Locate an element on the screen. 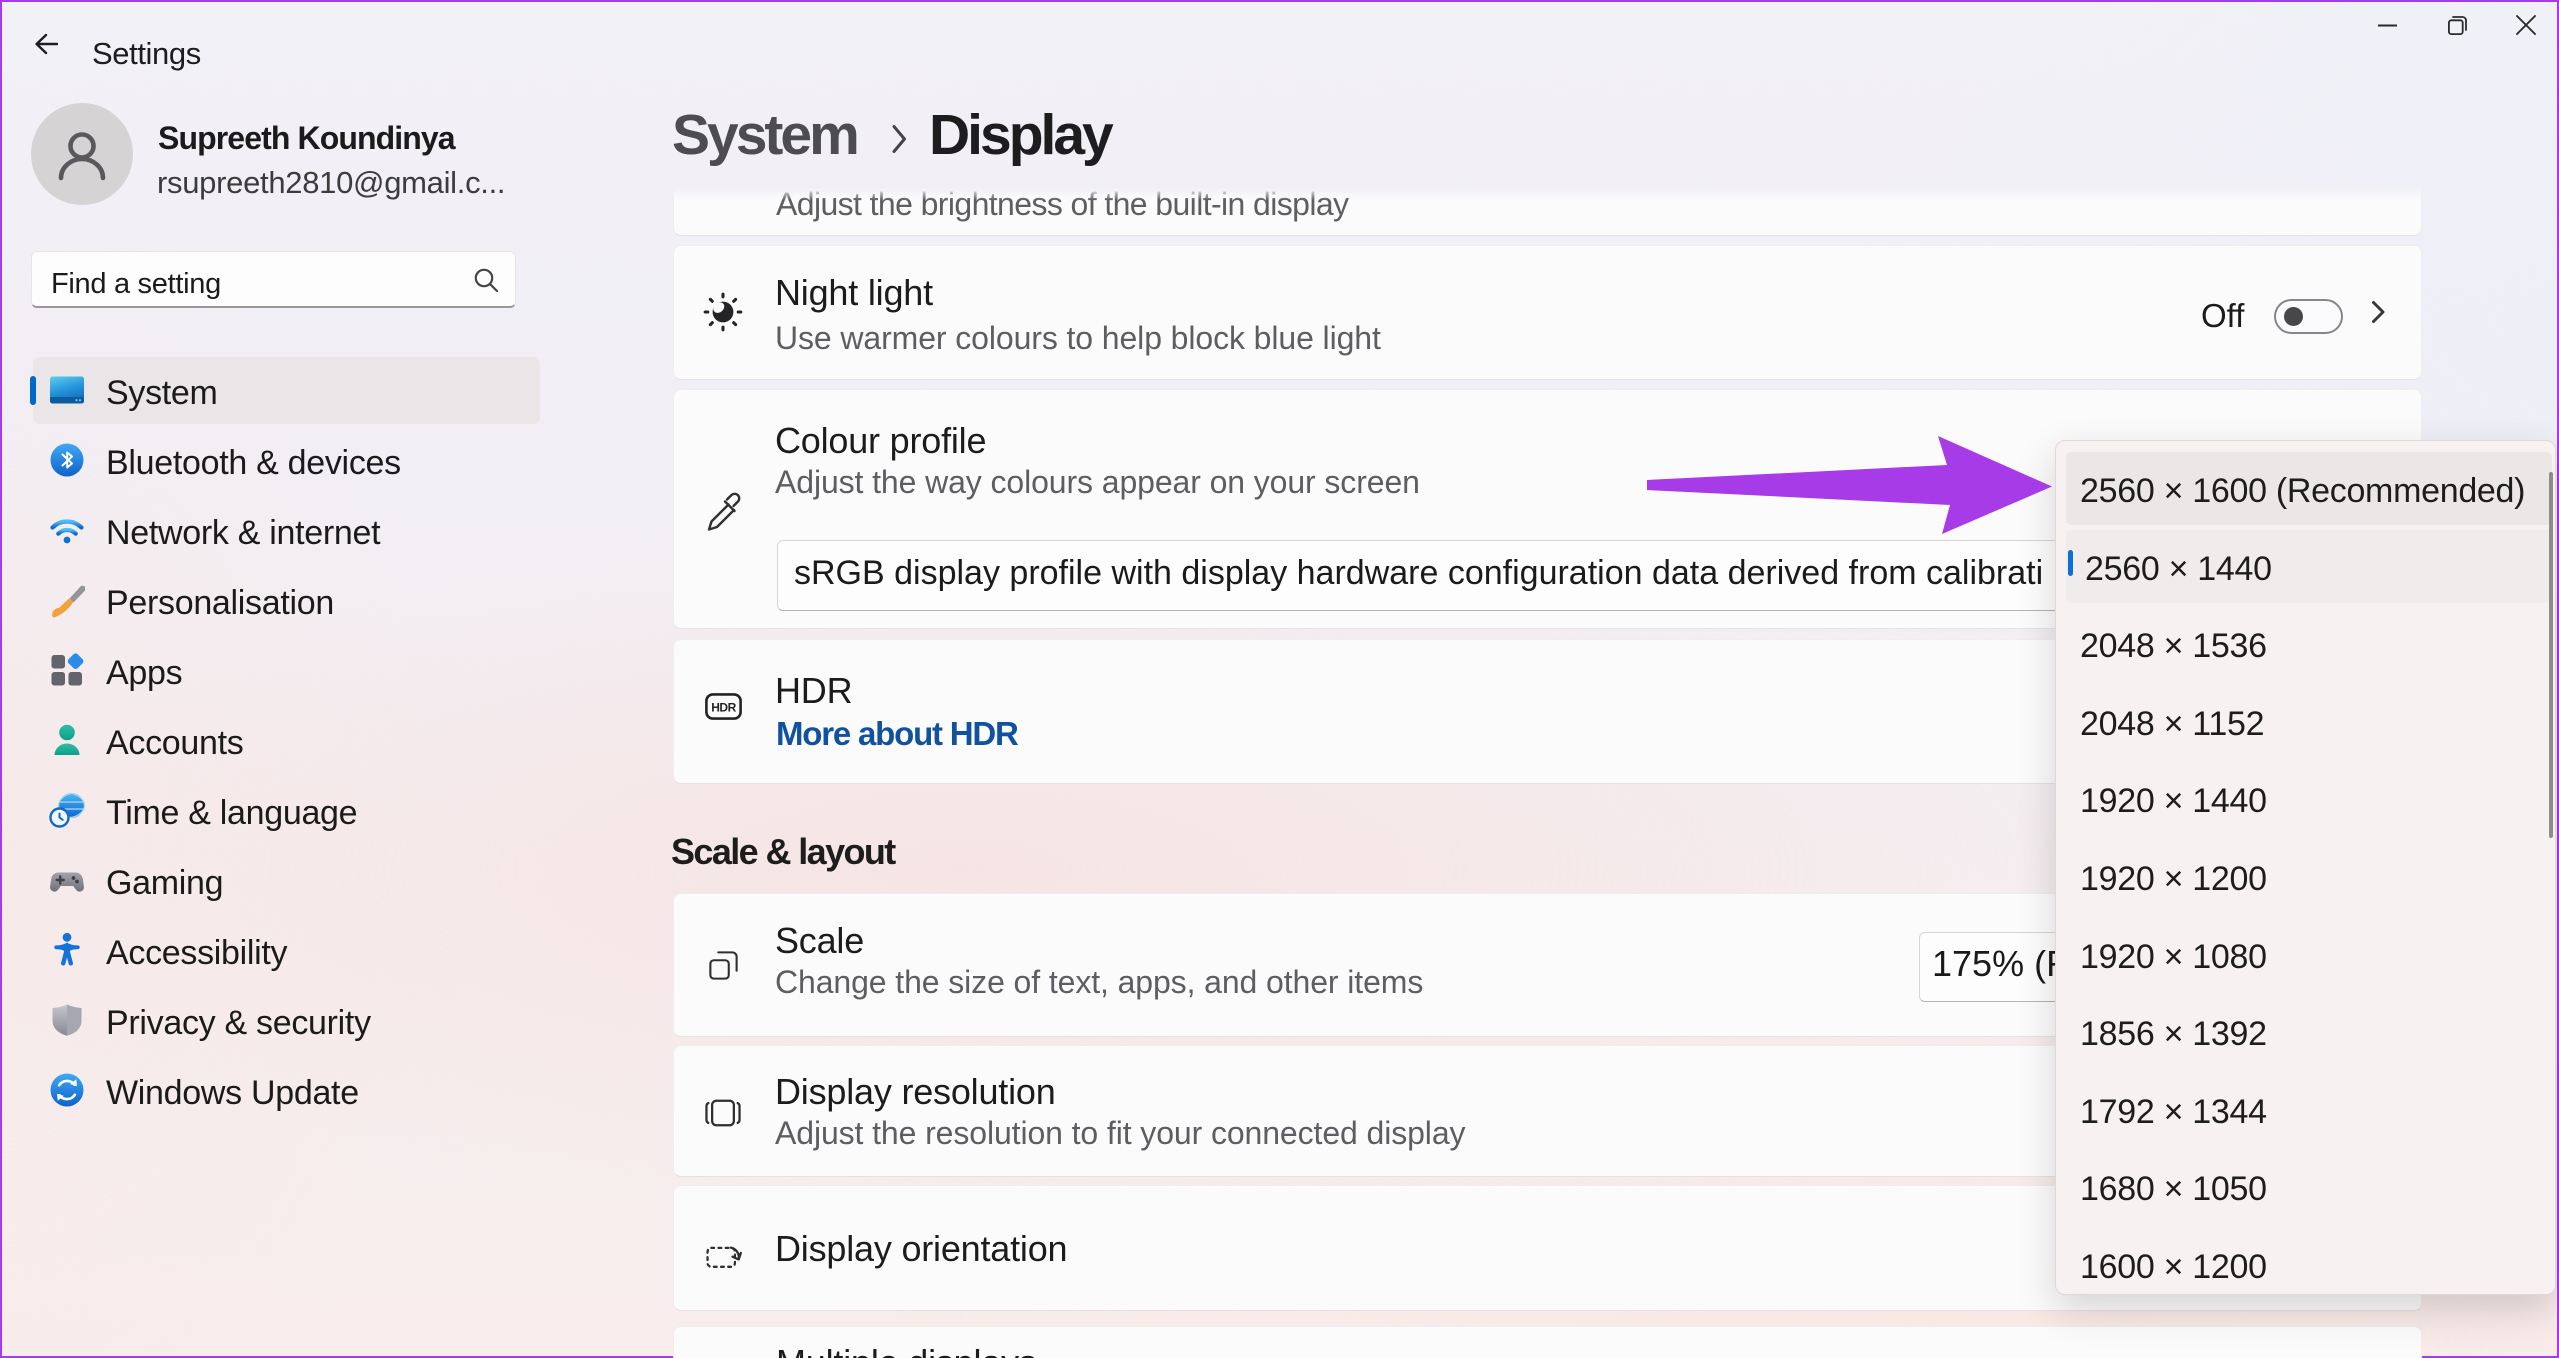 The height and width of the screenshot is (1358, 2559). svg-text: HDR is located at coordinates (723, 708).